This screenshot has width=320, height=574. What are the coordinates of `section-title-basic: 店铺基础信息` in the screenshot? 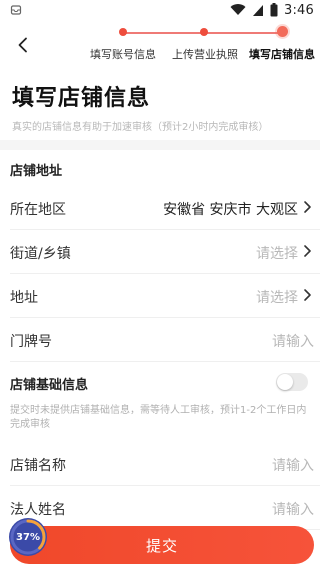 It's located at (49, 385).